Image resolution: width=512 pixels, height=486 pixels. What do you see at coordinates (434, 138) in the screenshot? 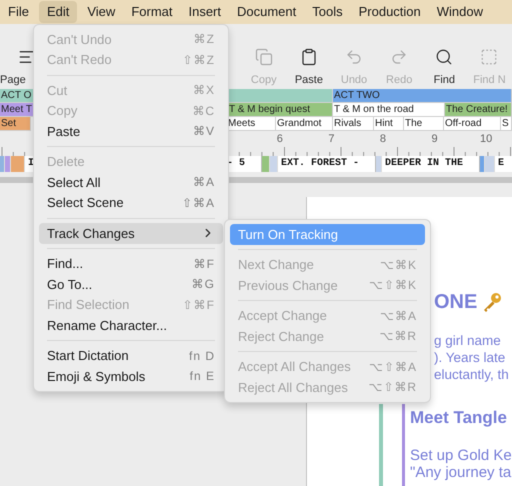
I see `ruler-number: 9` at bounding box center [434, 138].